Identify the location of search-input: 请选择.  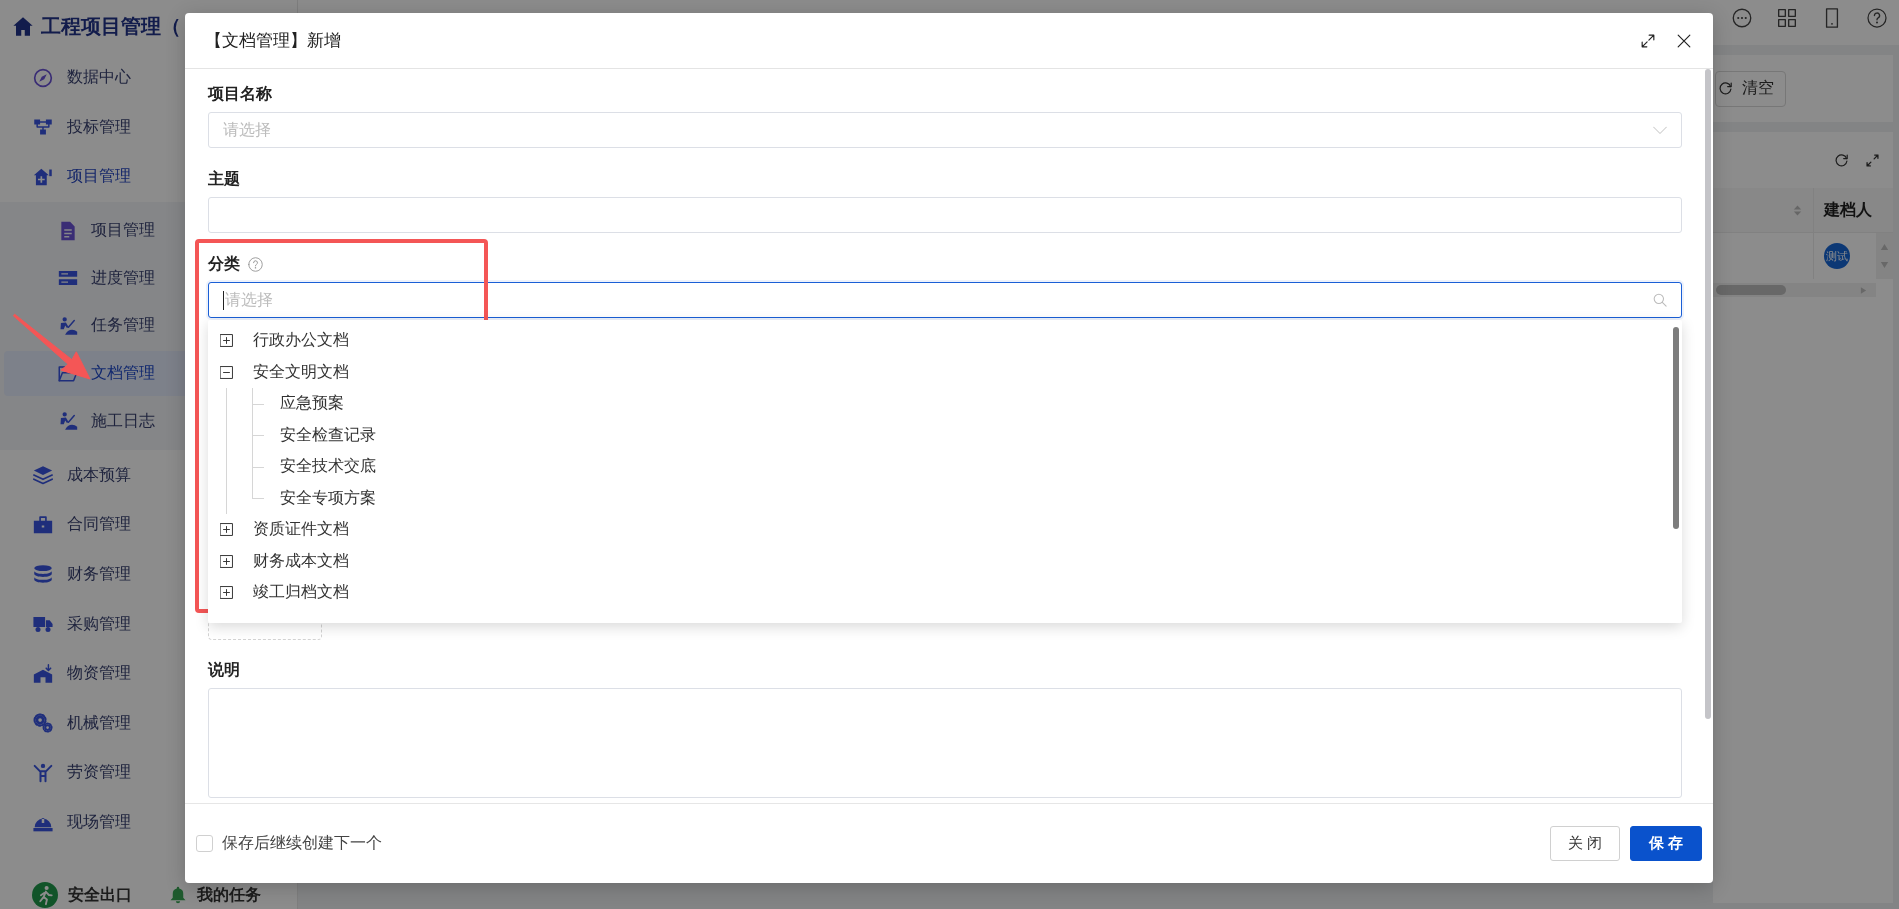
(939, 300).